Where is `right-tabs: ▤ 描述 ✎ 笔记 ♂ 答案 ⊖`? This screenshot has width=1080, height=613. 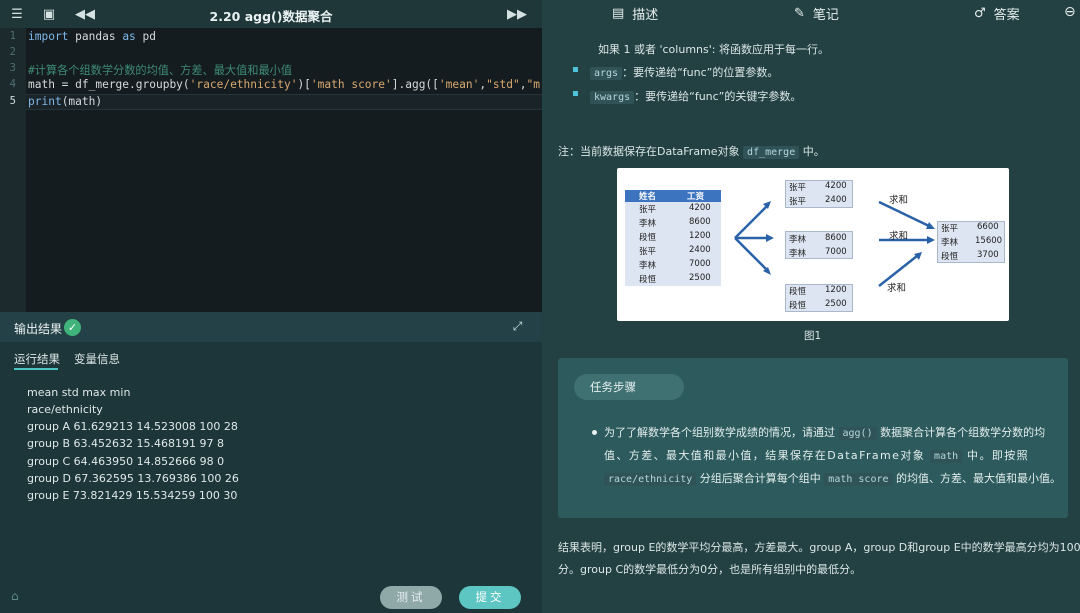 right-tabs: ▤ 描述 ✎ 笔记 ♂ 答案 ⊖ is located at coordinates (811, 13).